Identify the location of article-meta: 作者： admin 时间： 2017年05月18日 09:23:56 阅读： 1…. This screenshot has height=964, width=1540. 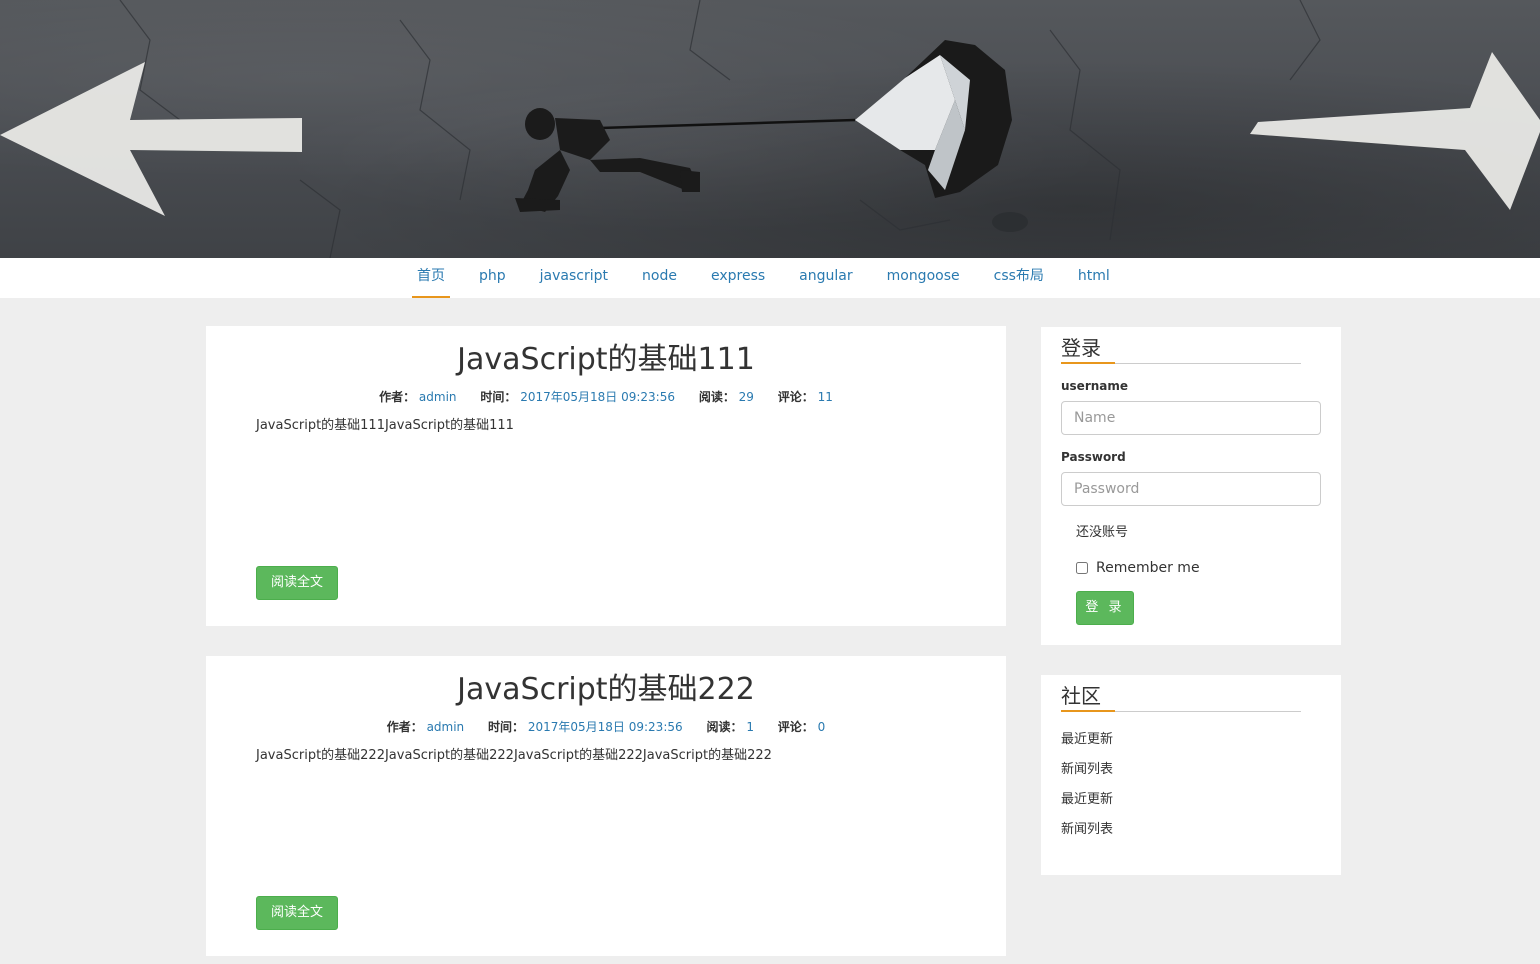
(606, 727).